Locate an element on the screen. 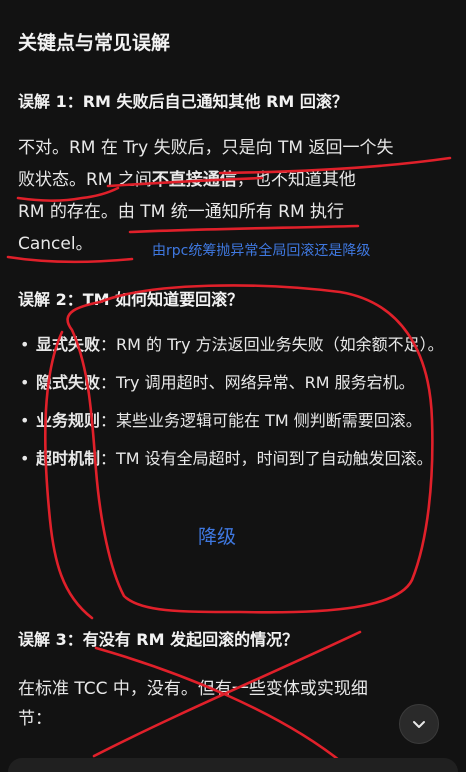 The width and height of the screenshot is (466, 772). bullet-key: 超时机制 is located at coordinates (68, 458).